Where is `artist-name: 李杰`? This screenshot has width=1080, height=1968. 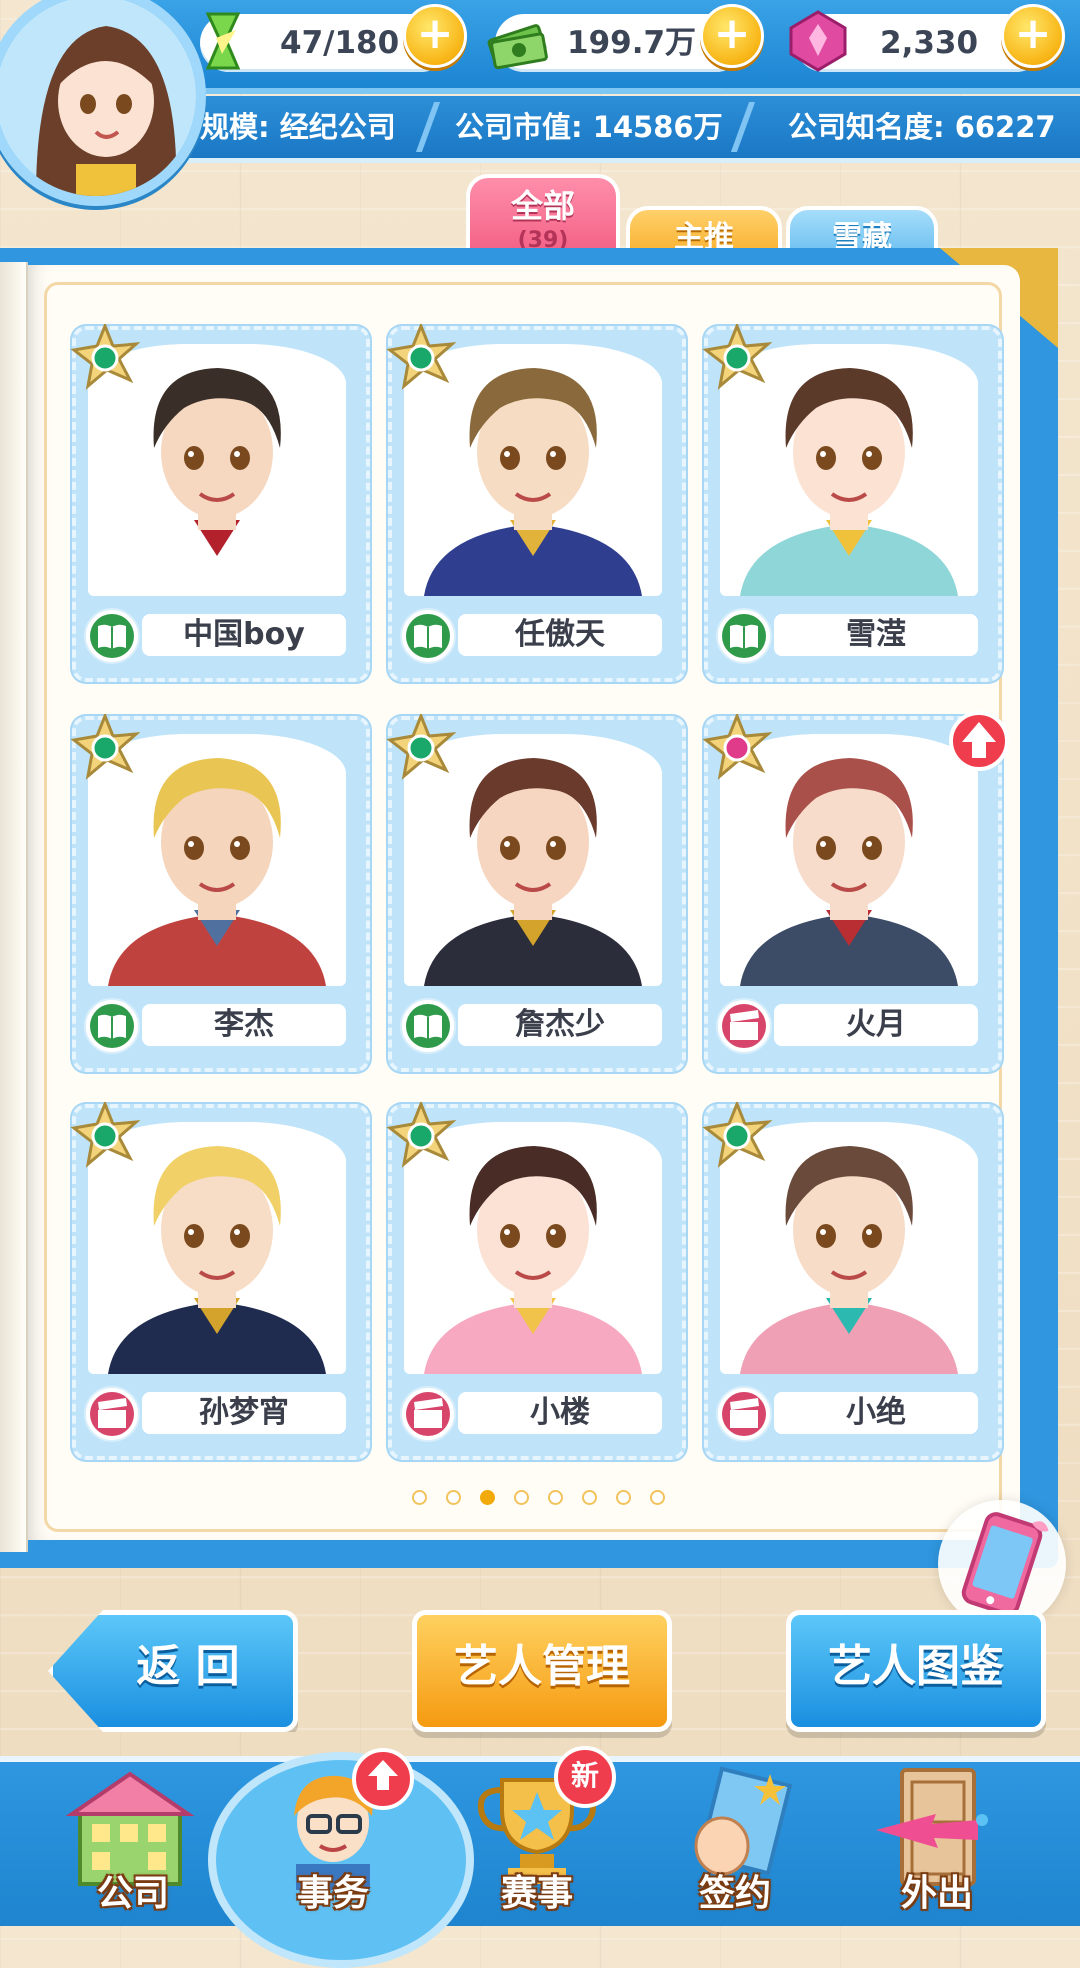 artist-name: 李杰 is located at coordinates (244, 1025).